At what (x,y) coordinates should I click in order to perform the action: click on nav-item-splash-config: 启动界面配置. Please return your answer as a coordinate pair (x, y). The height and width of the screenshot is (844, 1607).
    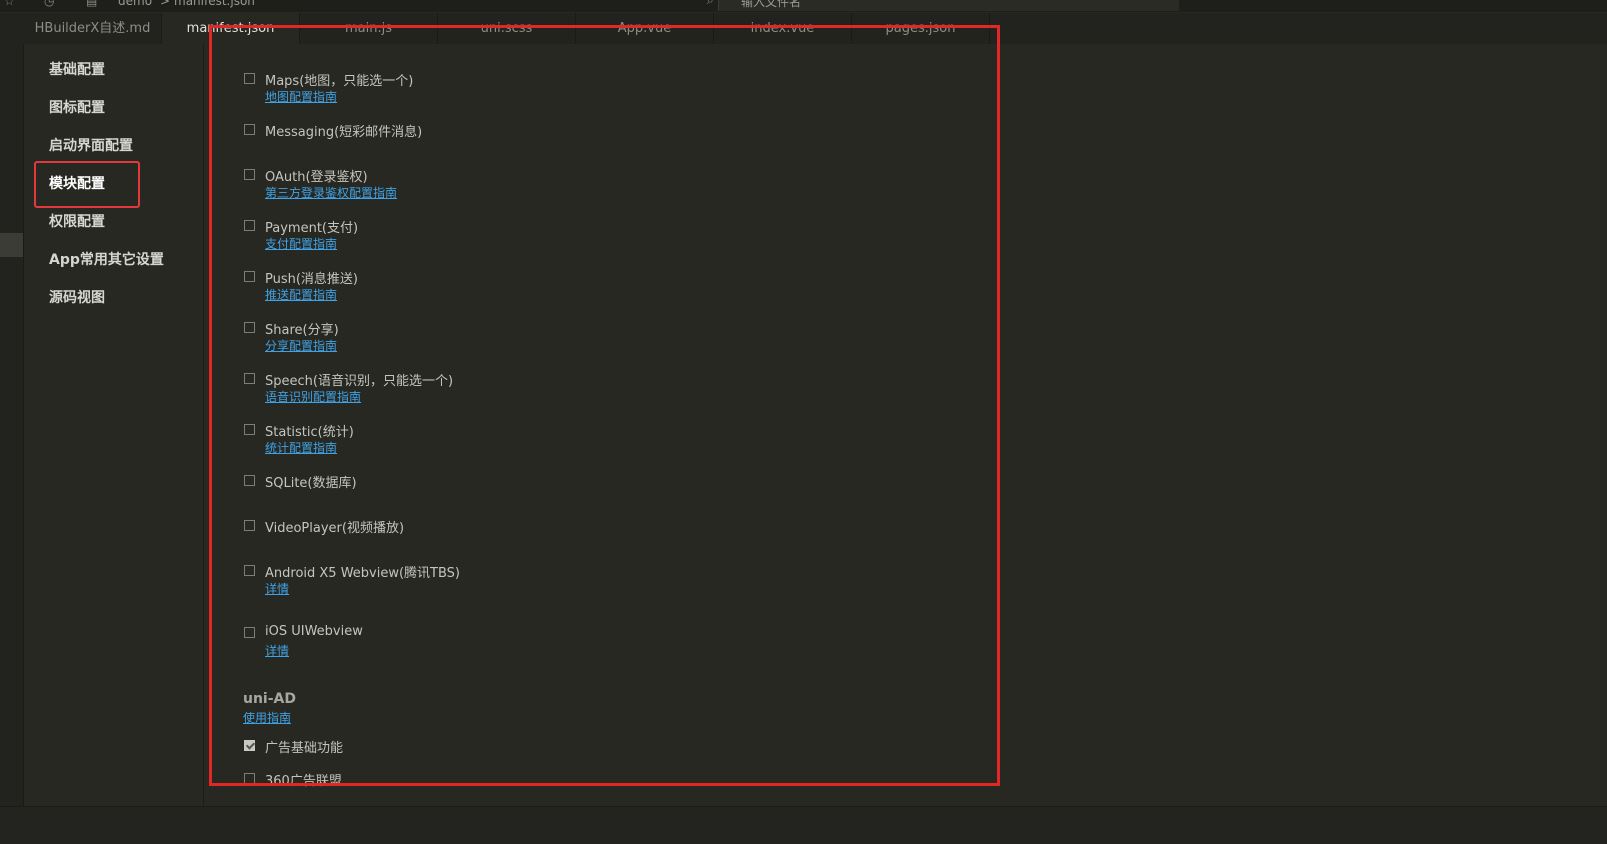
    Looking at the image, I should click on (91, 145).